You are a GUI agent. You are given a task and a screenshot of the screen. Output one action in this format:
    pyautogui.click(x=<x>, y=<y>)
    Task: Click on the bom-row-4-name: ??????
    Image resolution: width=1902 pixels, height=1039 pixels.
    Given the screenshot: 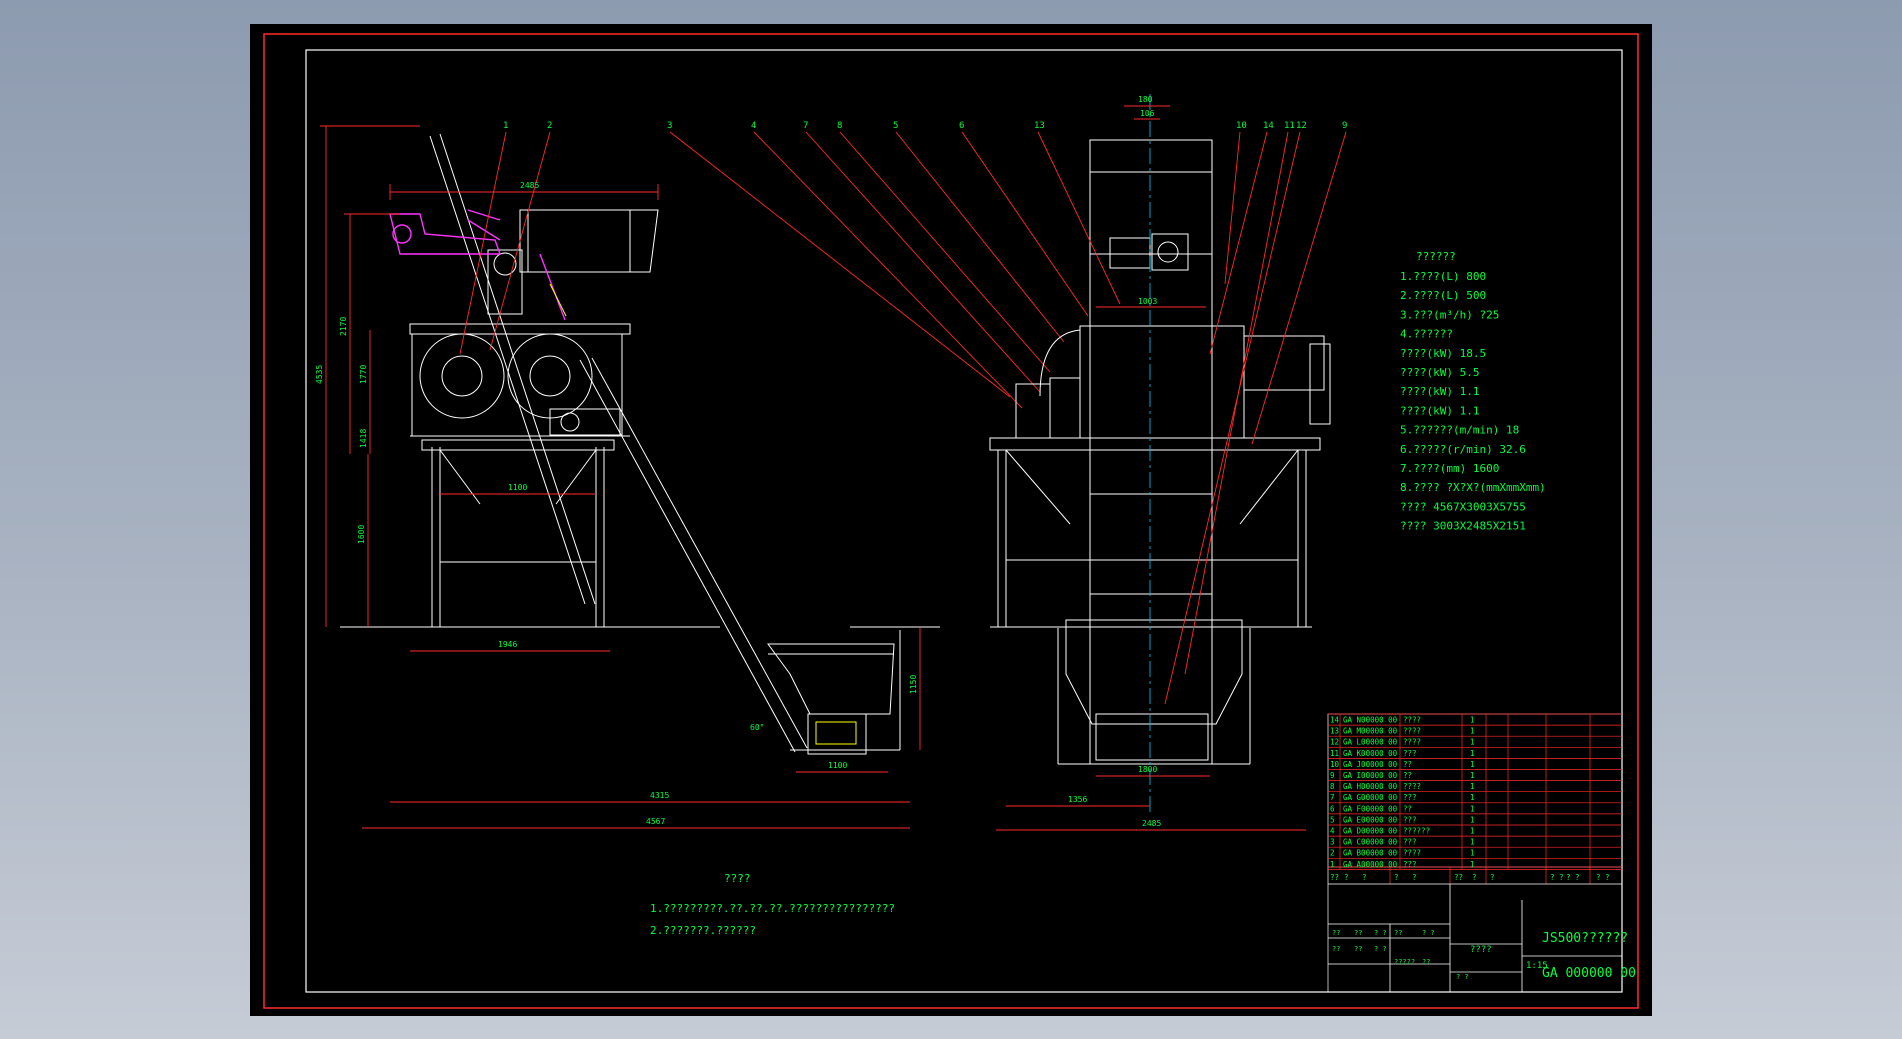 What is the action you would take?
    pyautogui.click(x=1416, y=831)
    